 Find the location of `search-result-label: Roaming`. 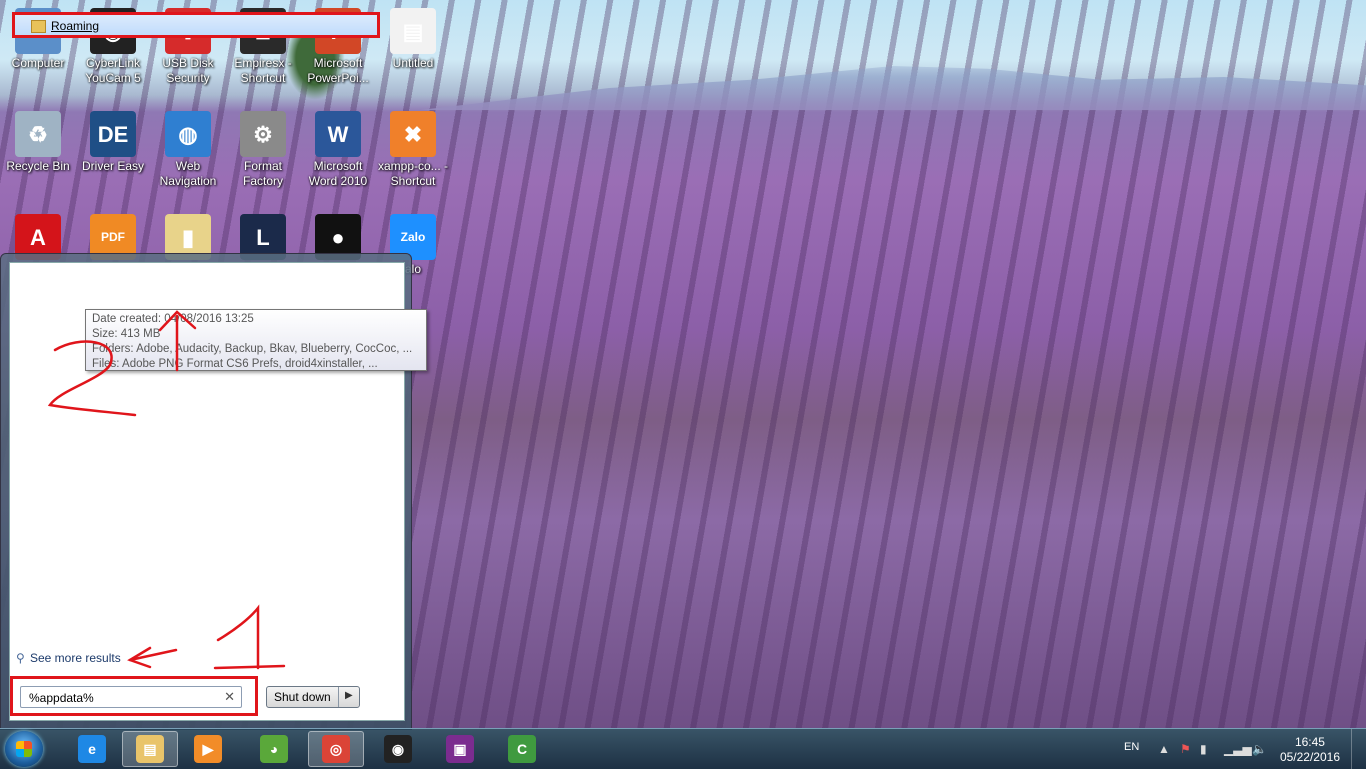

search-result-label: Roaming is located at coordinates (75, 26).